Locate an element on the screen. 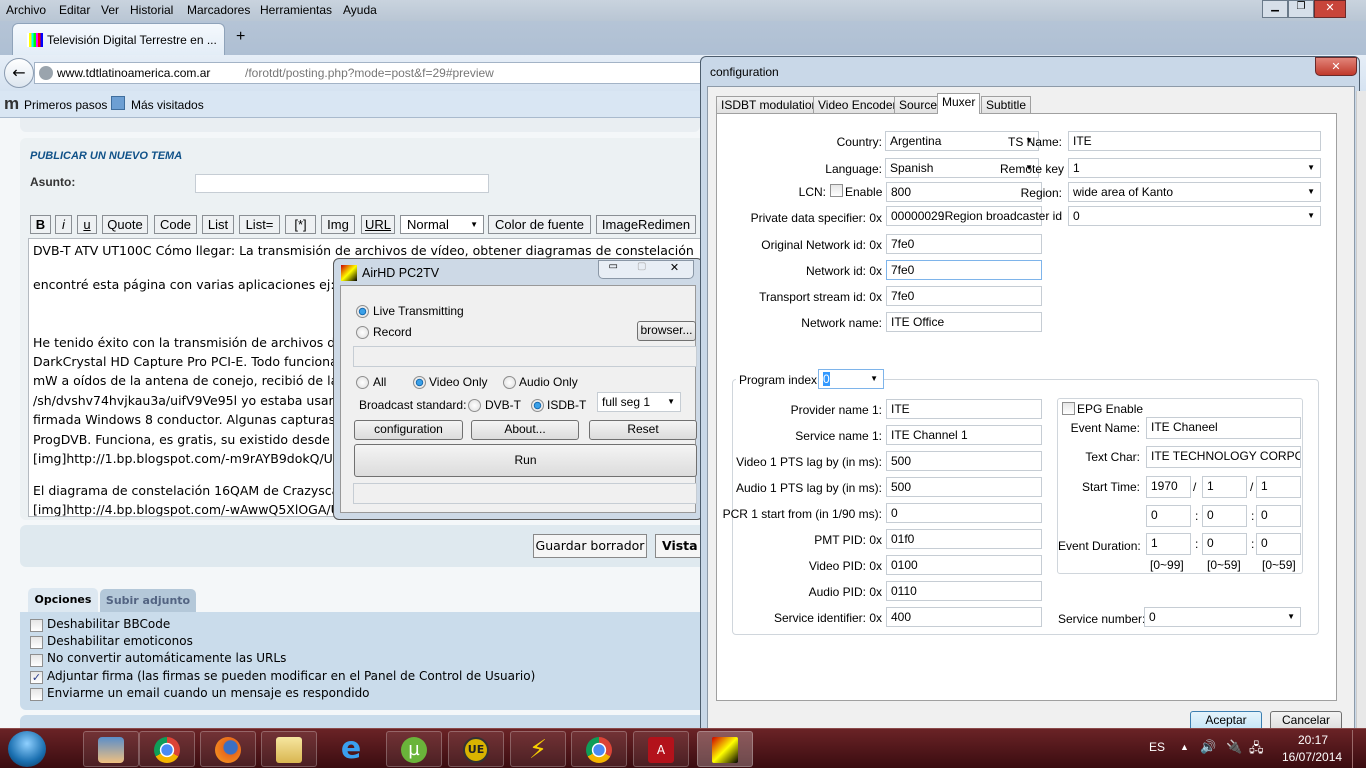 This screenshot has width=1366, height=768. menu-marcadores: Marcadores is located at coordinates (218, 10).